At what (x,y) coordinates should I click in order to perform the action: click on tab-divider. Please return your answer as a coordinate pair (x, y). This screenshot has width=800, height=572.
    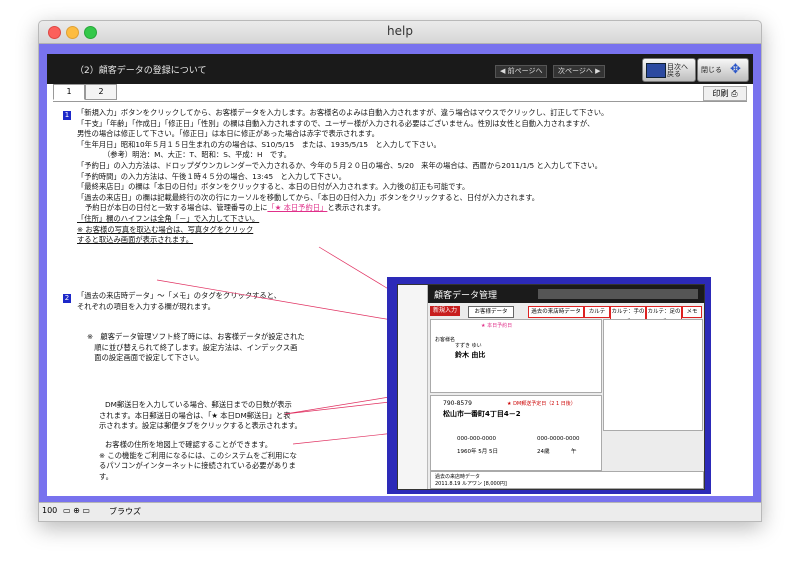
    Looking at the image, I should click on (400, 101).